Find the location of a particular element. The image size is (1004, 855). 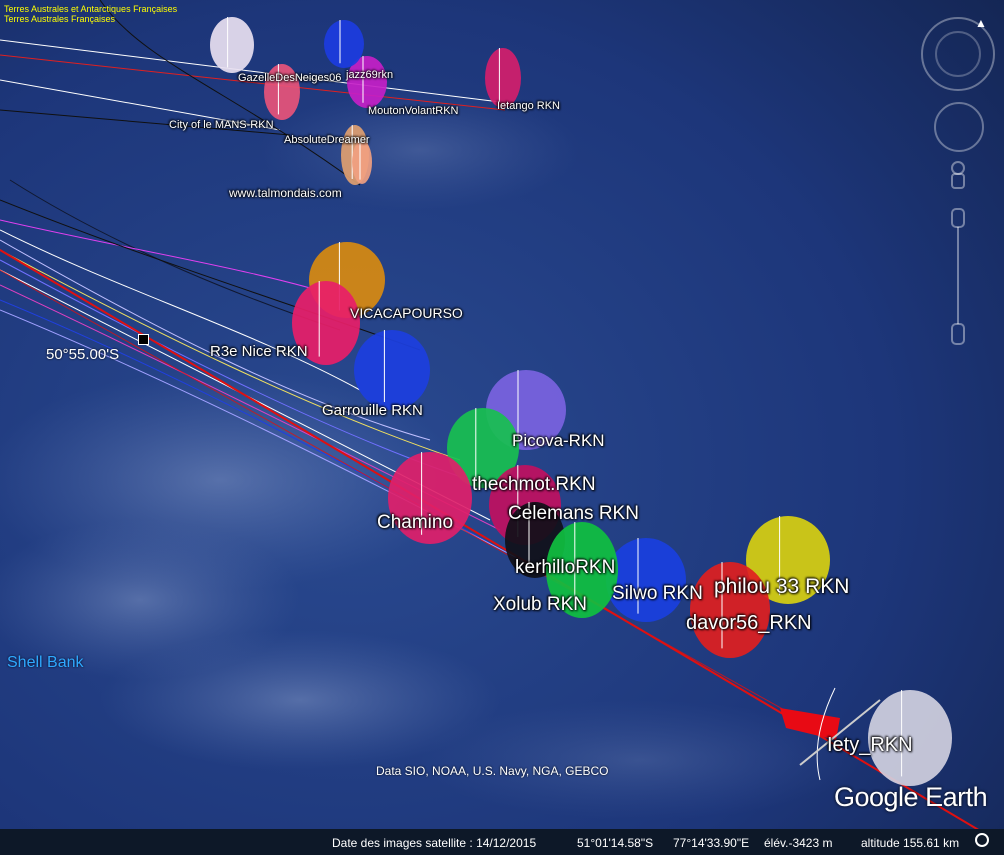

boat-label: davor56_RKN is located at coordinates (749, 623).